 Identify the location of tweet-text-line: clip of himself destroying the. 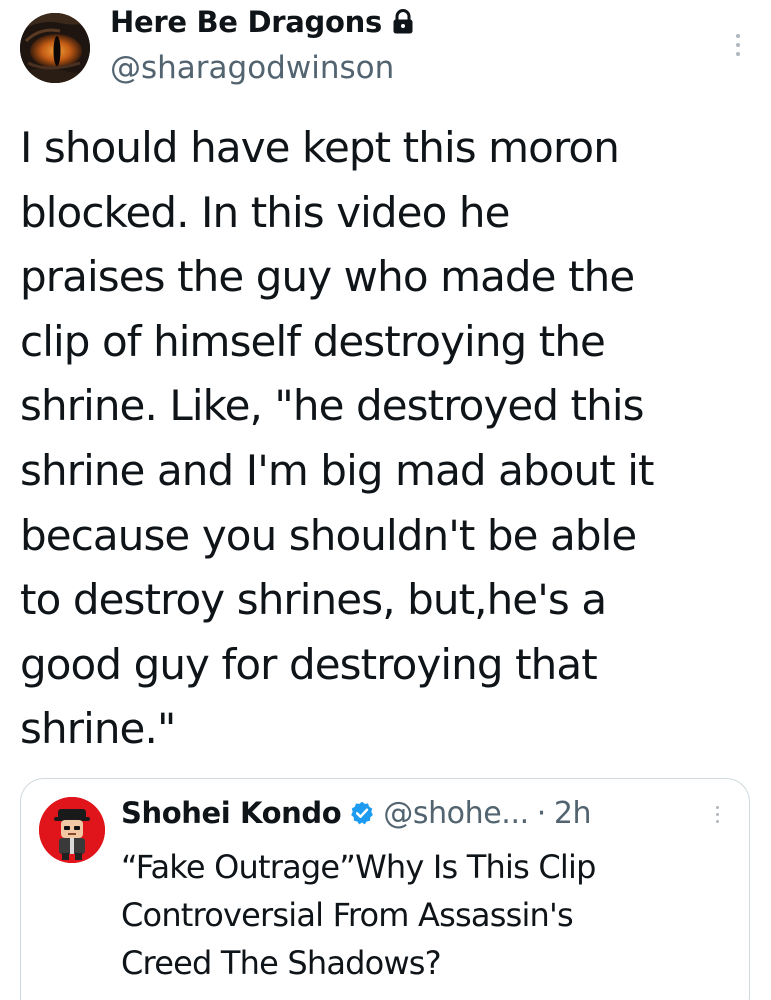
(313, 341).